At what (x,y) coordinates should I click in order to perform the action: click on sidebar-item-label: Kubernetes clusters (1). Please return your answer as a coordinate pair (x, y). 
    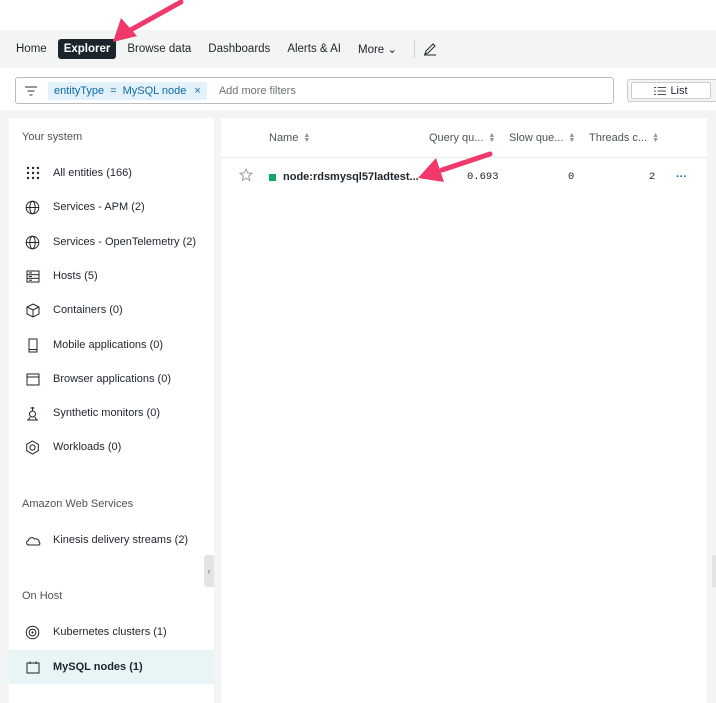
    Looking at the image, I should click on (110, 632).